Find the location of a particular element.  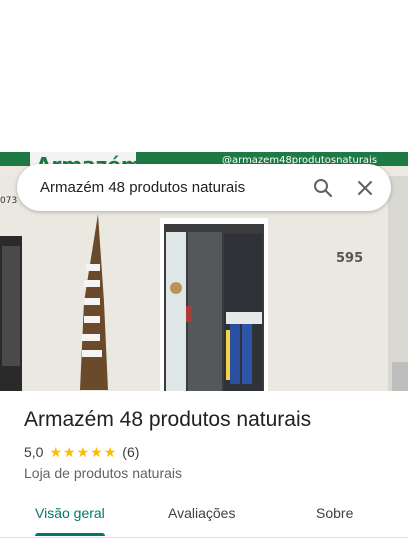

tab-about: Sobre is located at coordinates (334, 507).